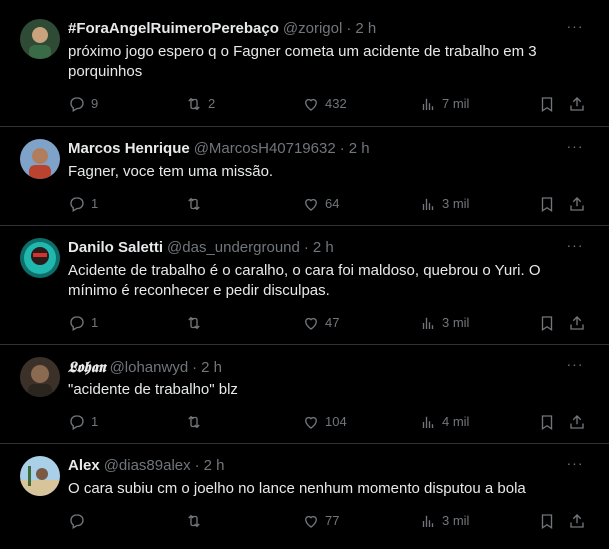  Describe the element at coordinates (233, 247) in the screenshot. I see `user-handle: @das_underground` at that location.